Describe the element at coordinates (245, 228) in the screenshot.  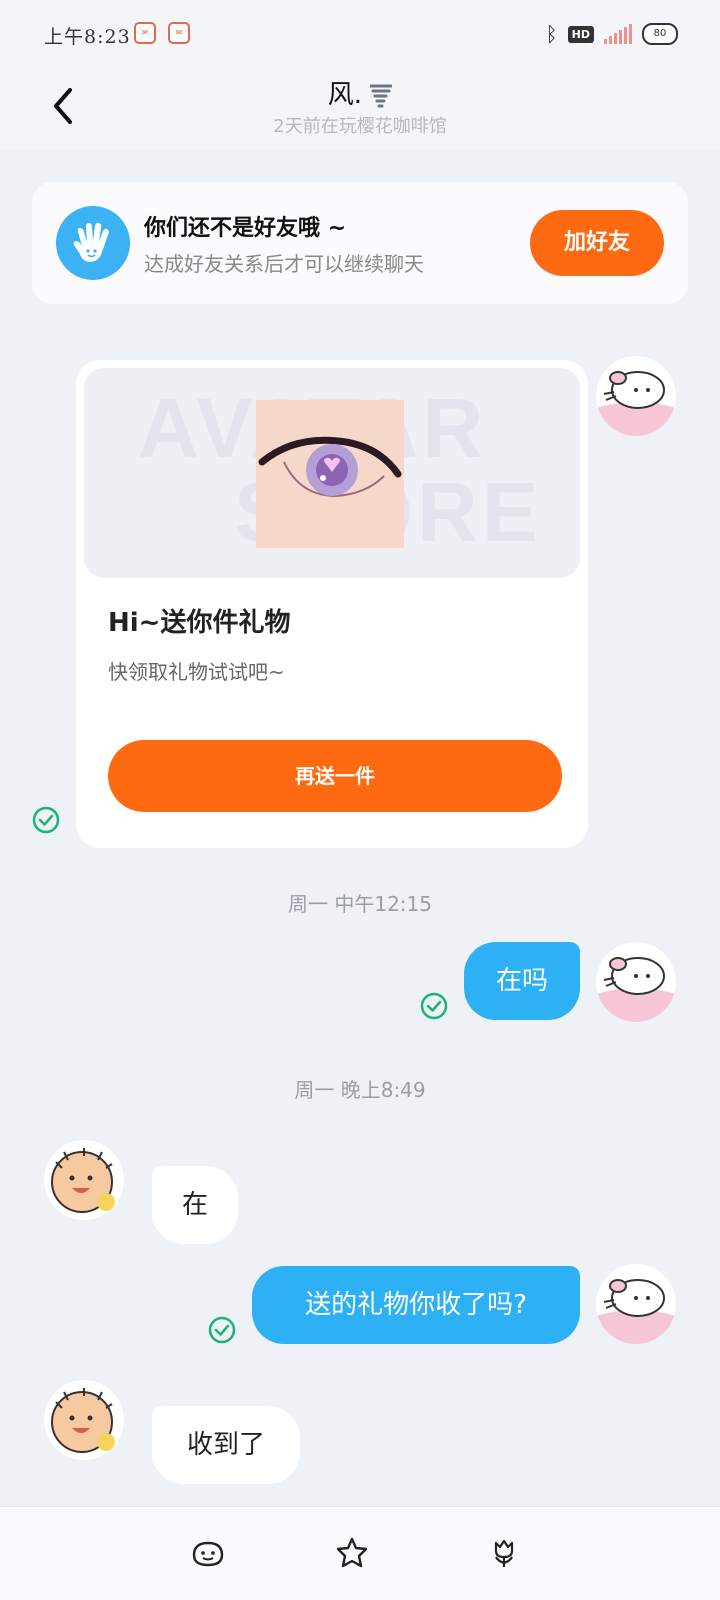
I see `banner-title: 你们还不是好友哦 ~` at that location.